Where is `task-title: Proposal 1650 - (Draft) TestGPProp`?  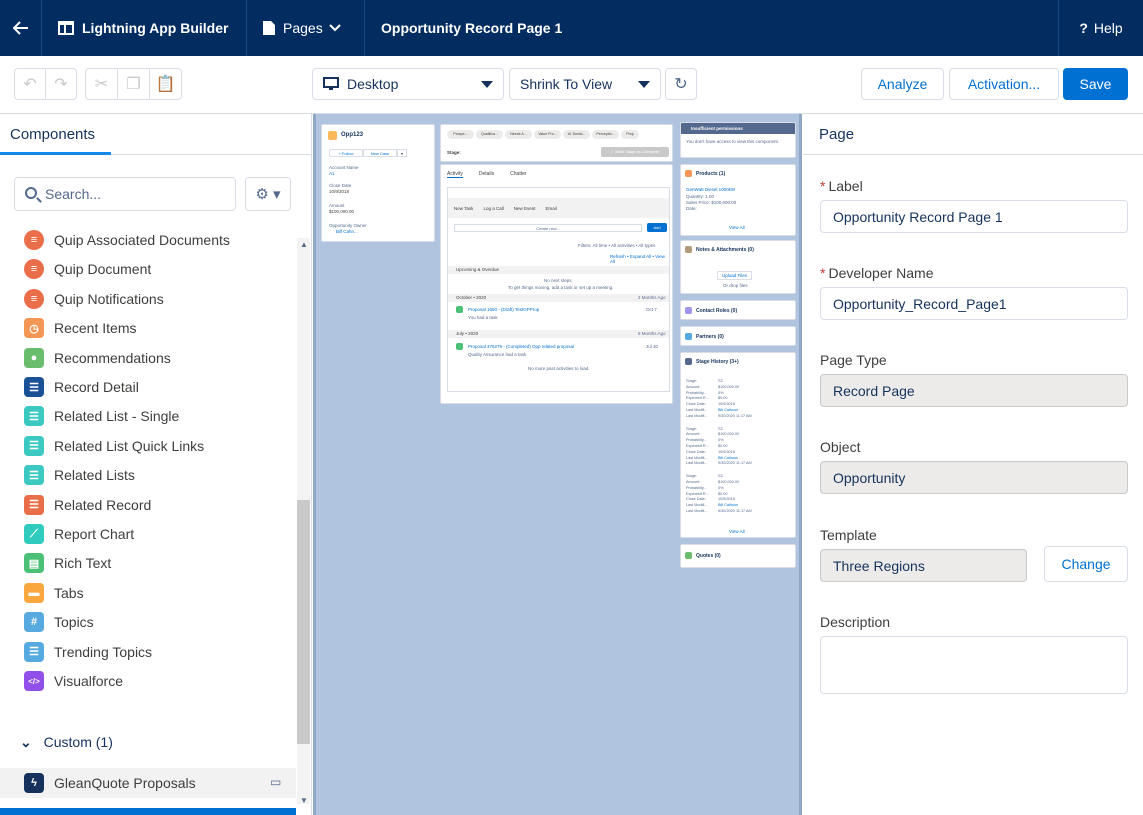 task-title: Proposal 1650 - (Draft) TestGPProp is located at coordinates (503, 309).